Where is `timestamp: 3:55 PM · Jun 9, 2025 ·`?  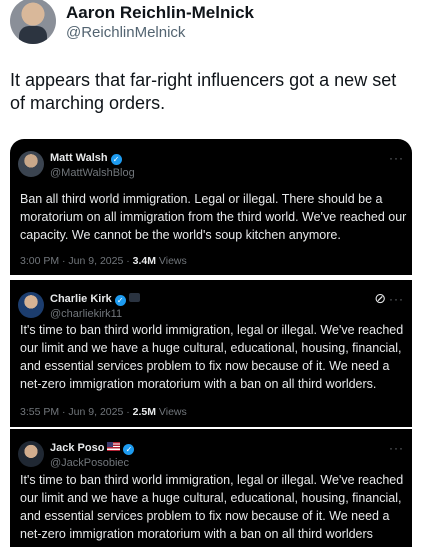
timestamp: 3:55 PM · Jun 9, 2025 · is located at coordinates (76, 412).